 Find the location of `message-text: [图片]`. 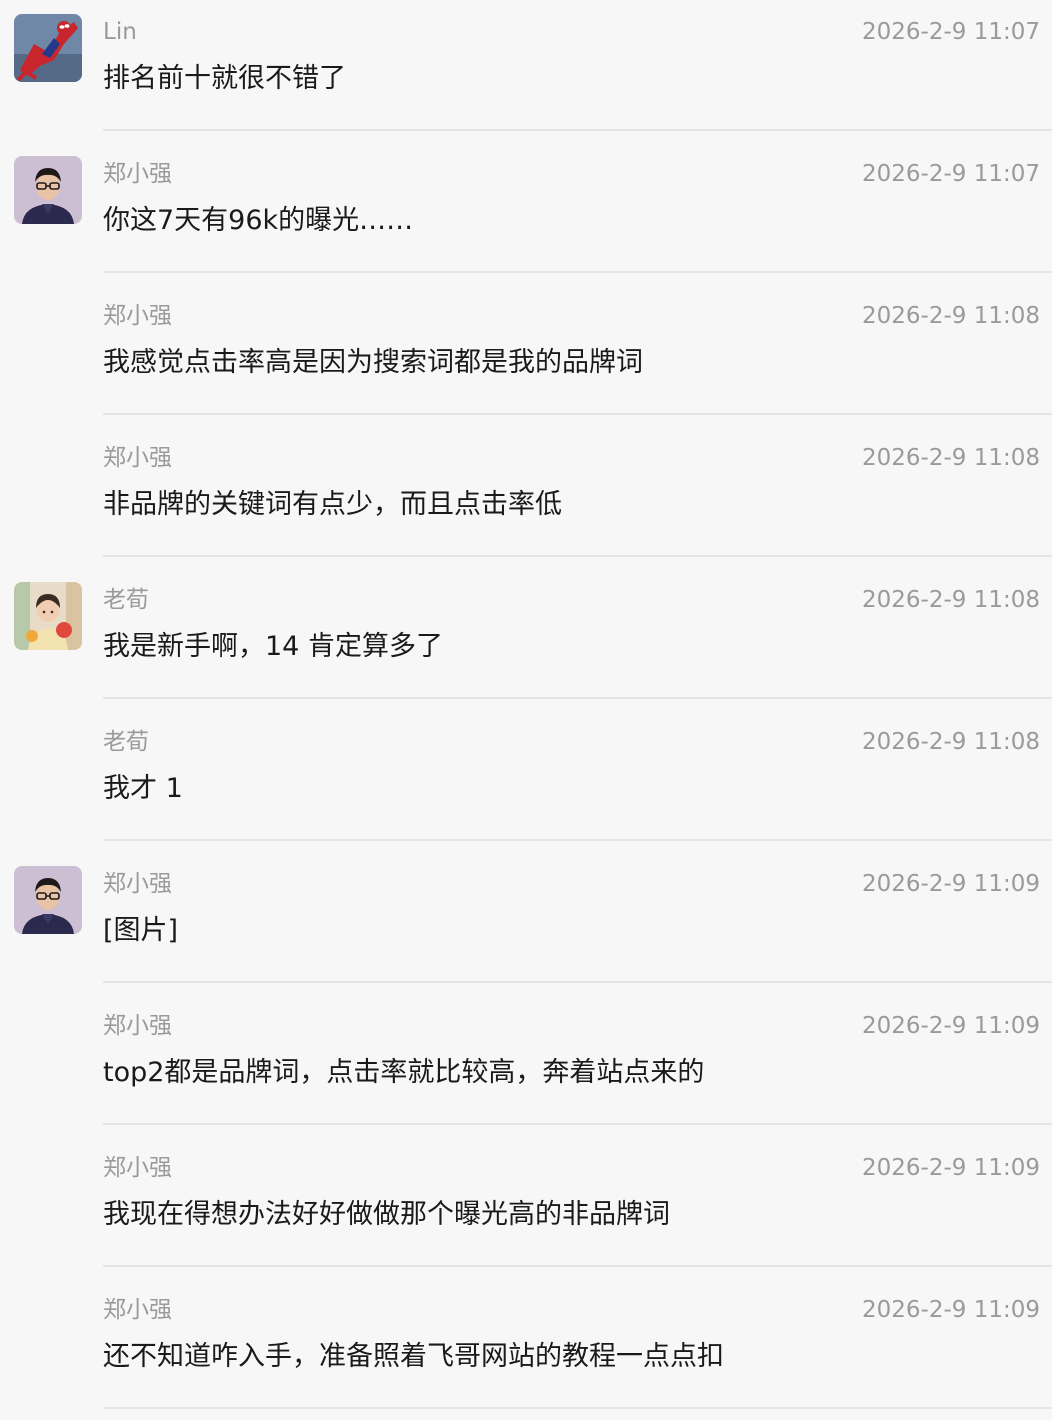

message-text: [图片] is located at coordinates (140, 931).